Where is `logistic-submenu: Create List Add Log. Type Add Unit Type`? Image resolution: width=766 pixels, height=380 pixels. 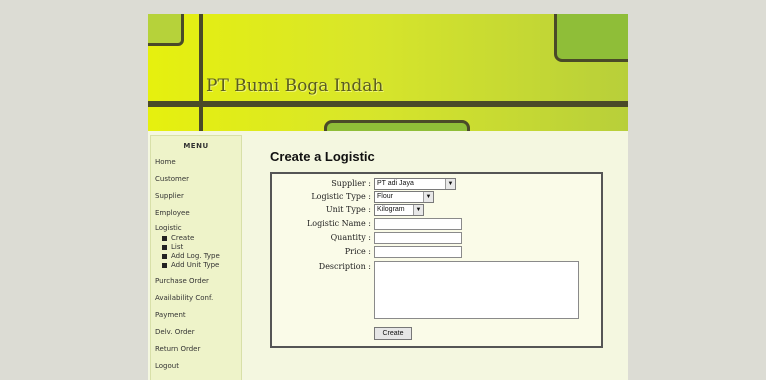
logistic-submenu: Create List Add Log. Type Add Unit Type is located at coordinates (196, 252).